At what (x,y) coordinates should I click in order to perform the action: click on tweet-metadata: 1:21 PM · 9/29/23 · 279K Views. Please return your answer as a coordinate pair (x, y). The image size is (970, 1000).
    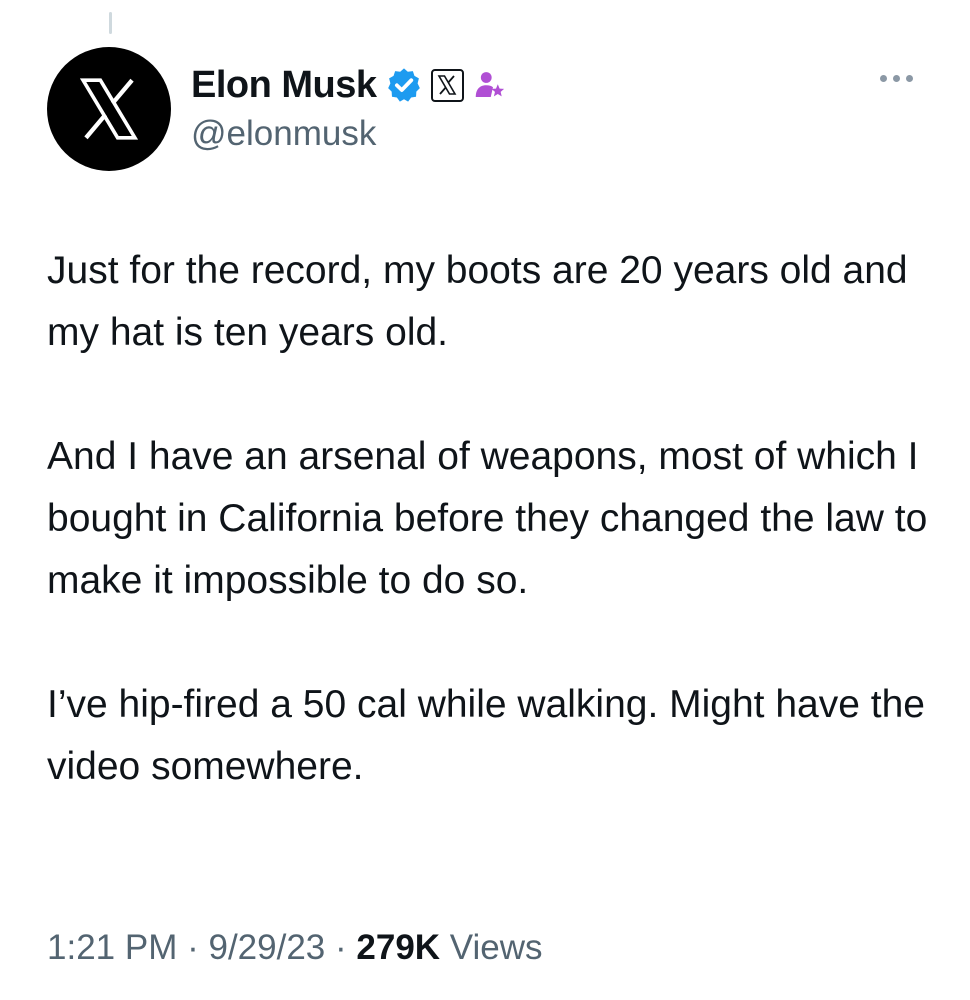
    Looking at the image, I should click on (295, 948).